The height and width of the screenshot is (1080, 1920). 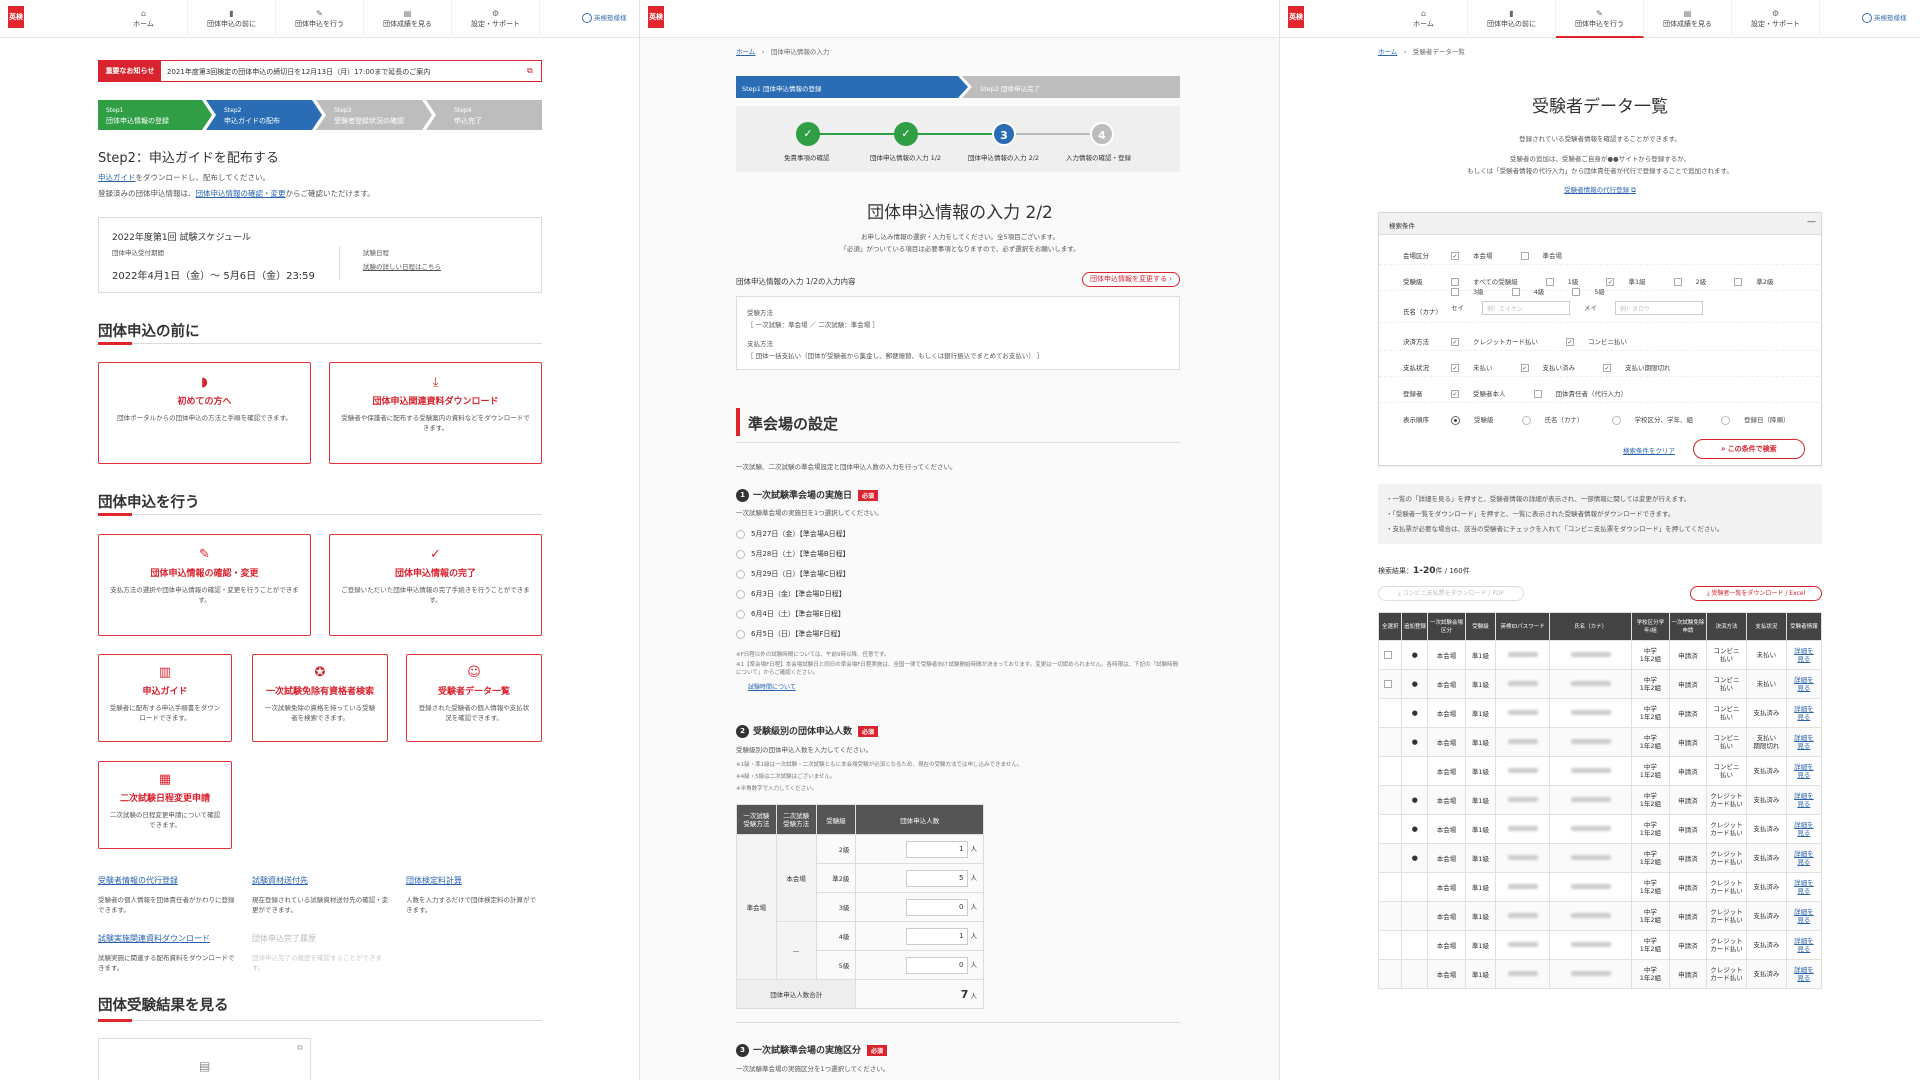 I want to click on convenience-slip-download-button: ⤓ コンビニ支払票をダウンロード / PDF, so click(x=1451, y=593).